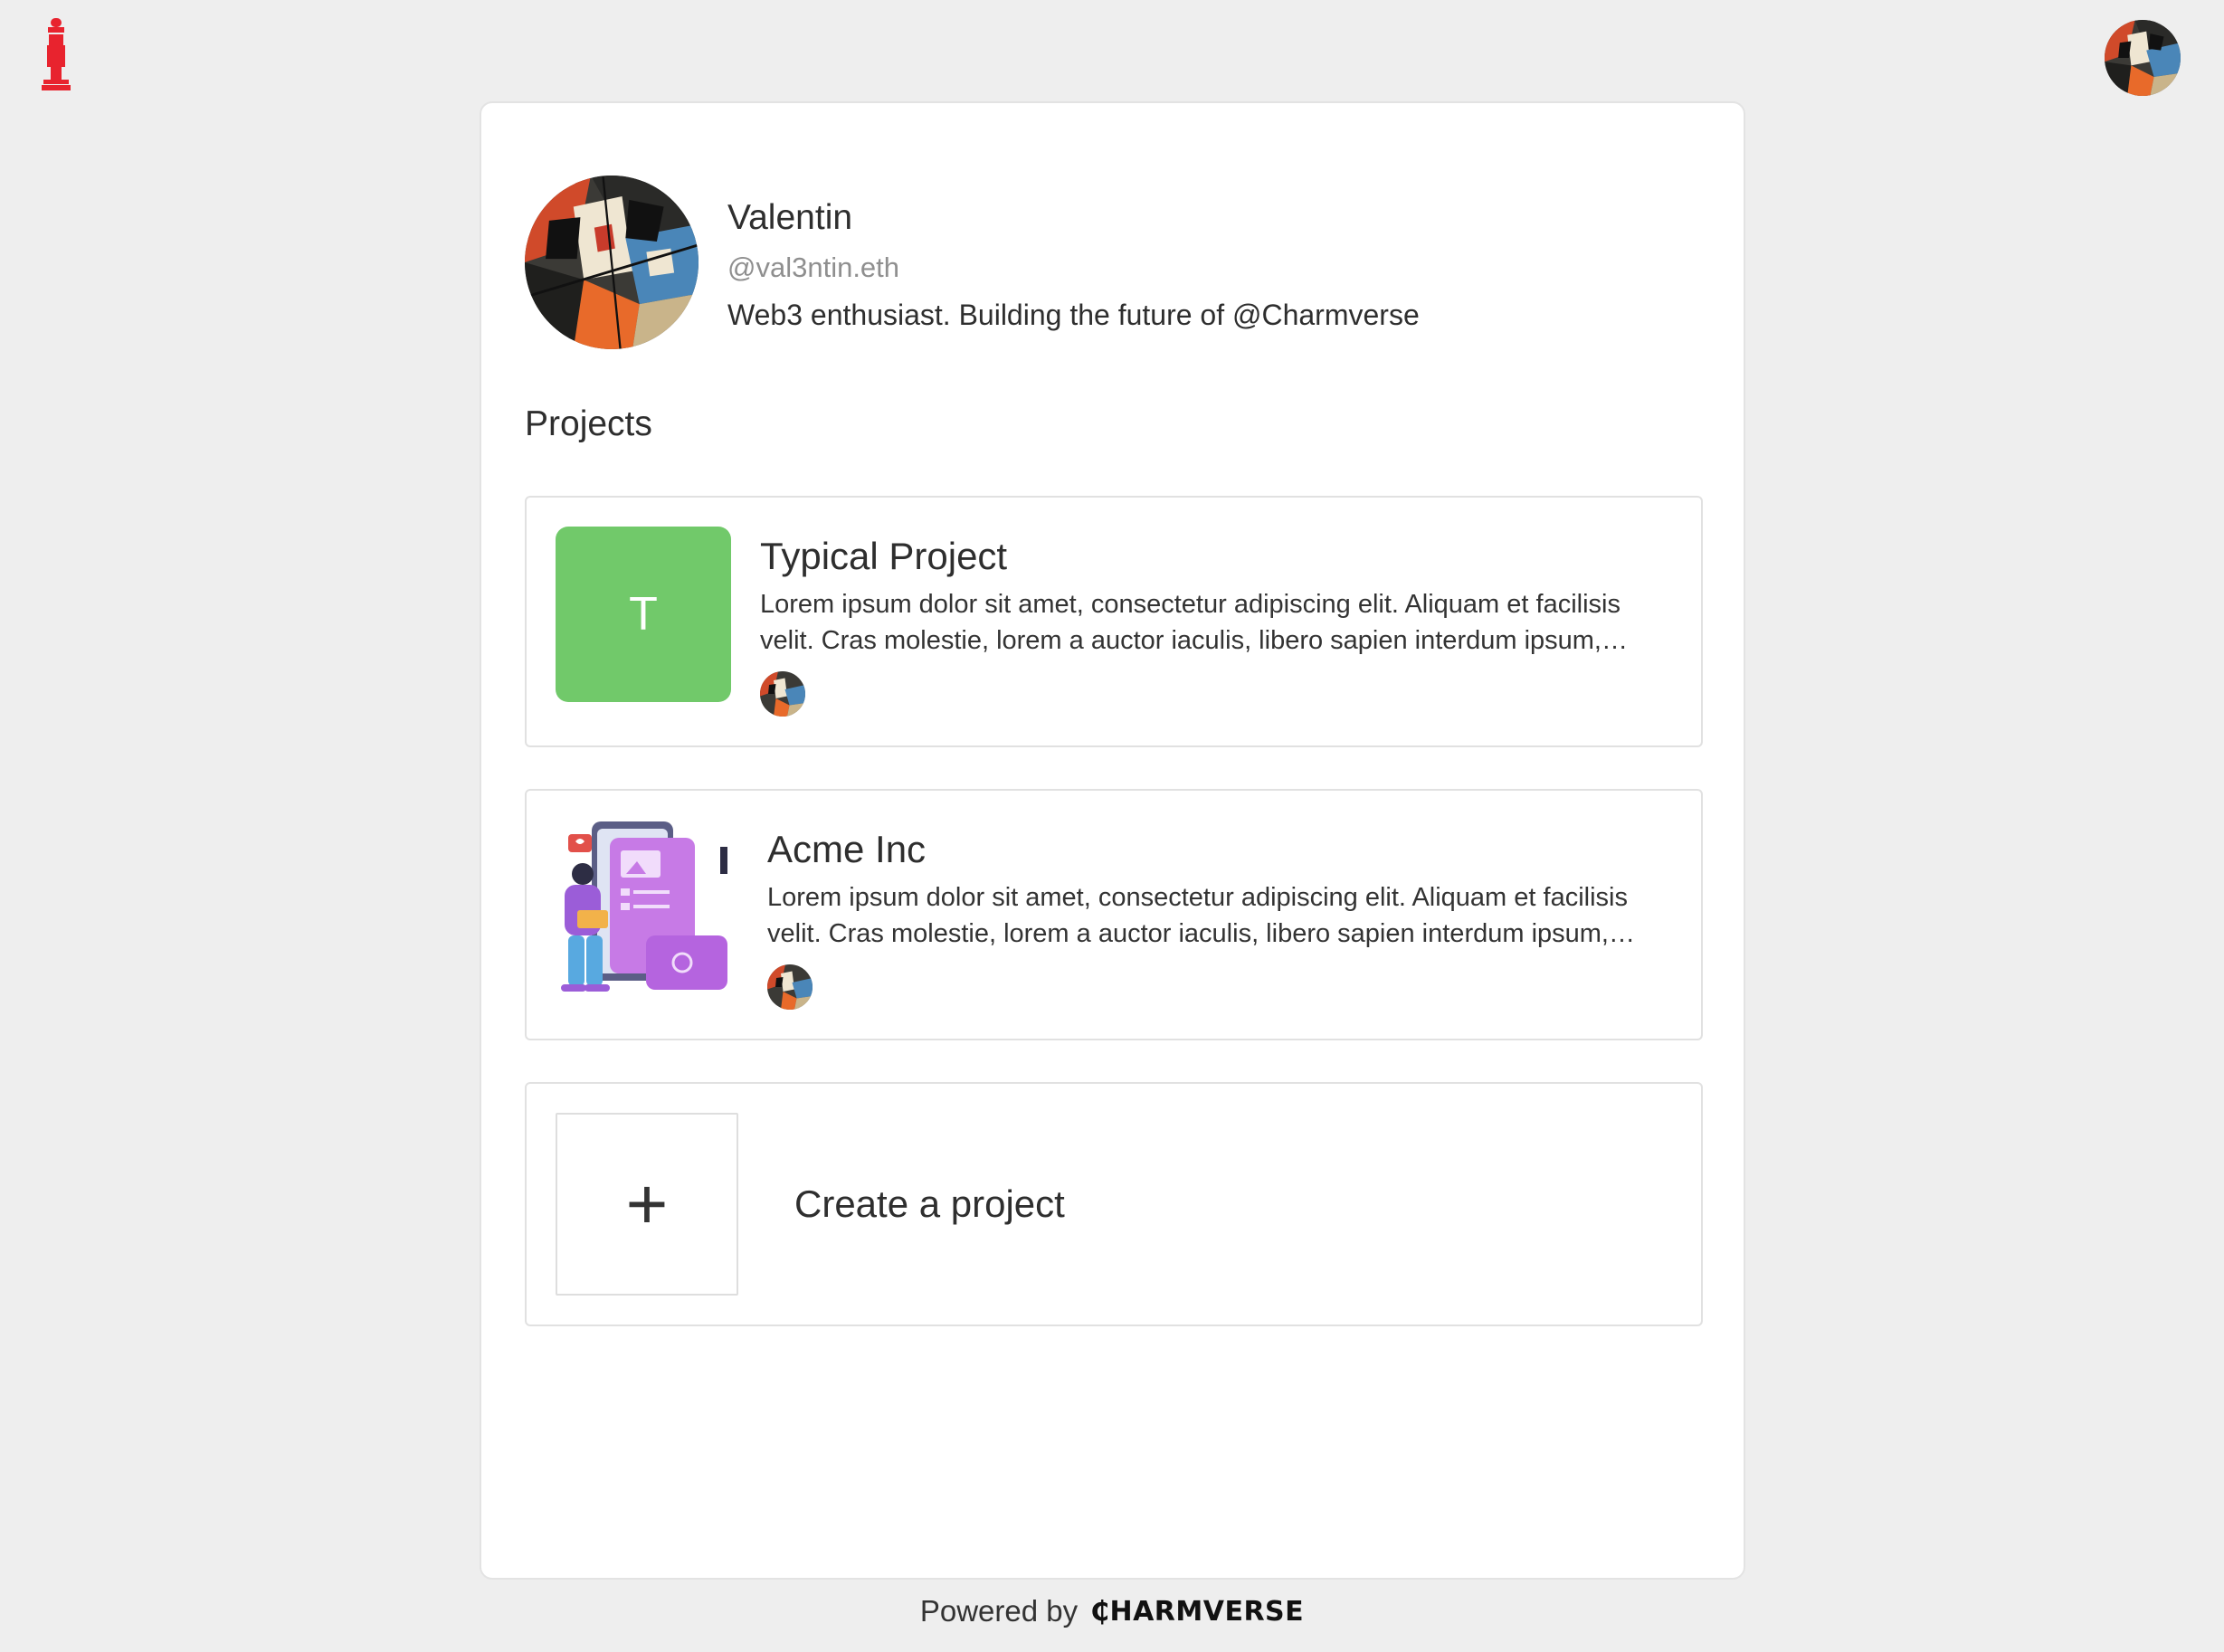 This screenshot has width=2224, height=1652. I want to click on footer: Powered by ₵HARMVERSE, so click(1112, 1611).